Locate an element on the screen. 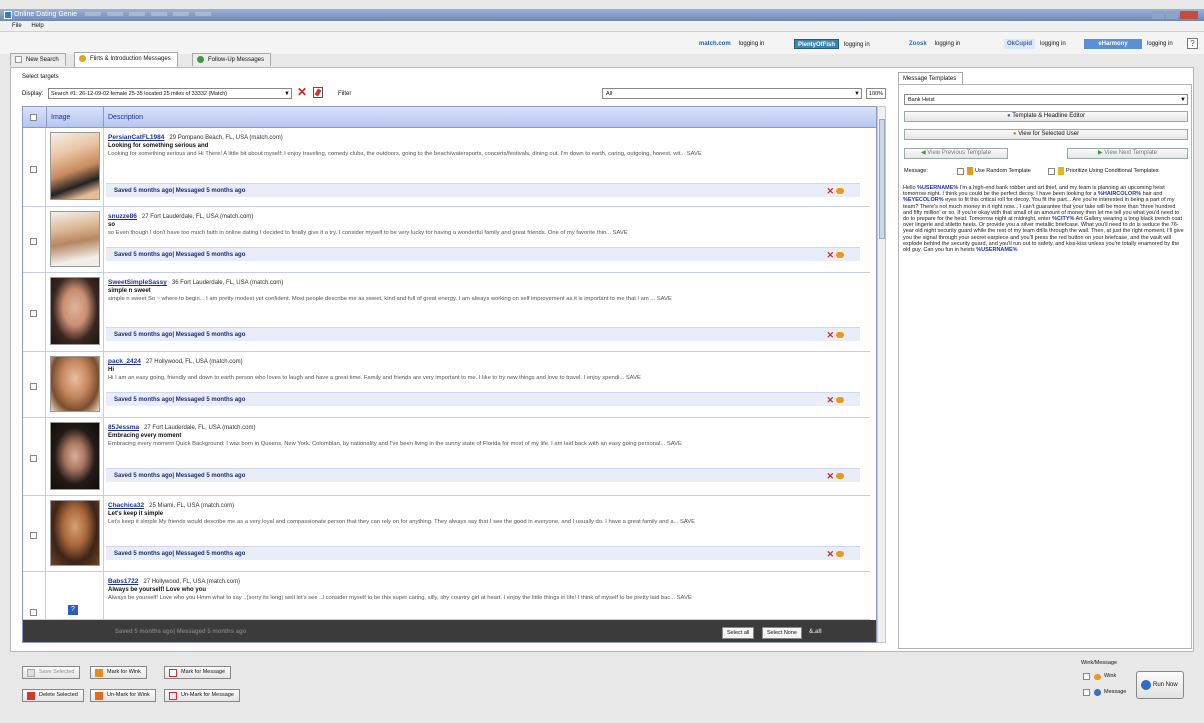 Image resolution: width=1204 pixels, height=723 pixels. username-link: SweetSimpleSassy is located at coordinates (137, 282).